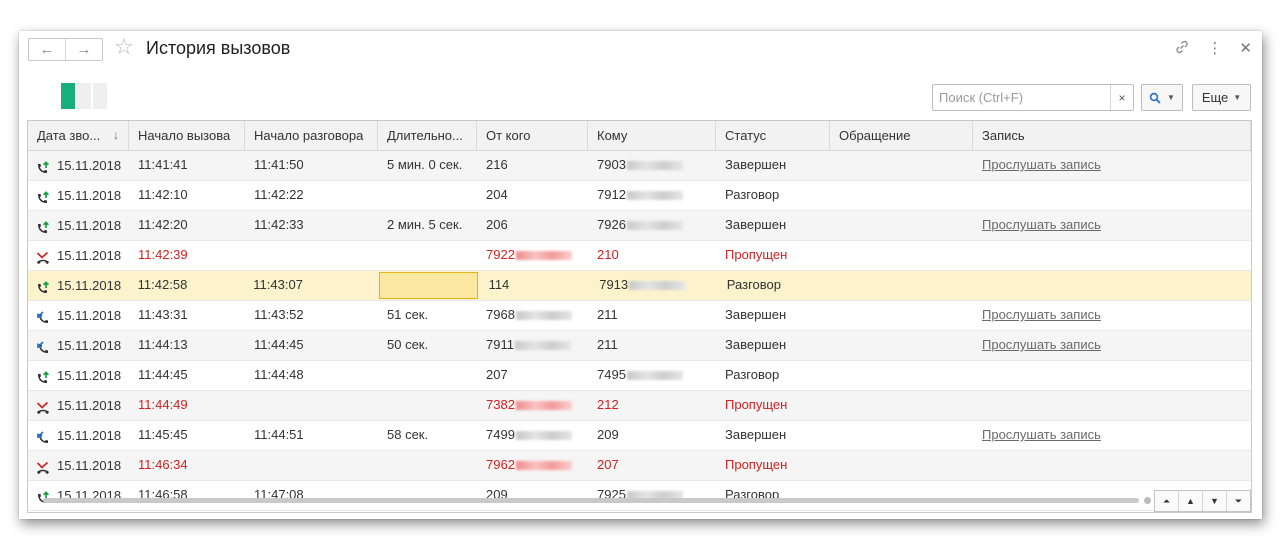 This screenshot has height=550, width=1280. Describe the element at coordinates (1112, 465) in the screenshot. I see `cell-record` at that location.